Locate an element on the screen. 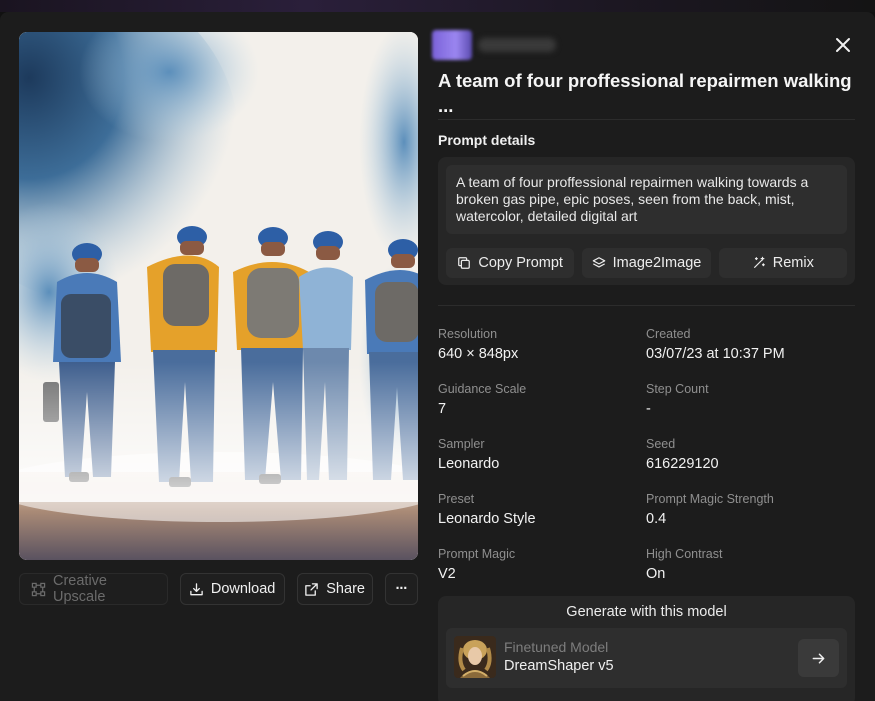 Image resolution: width=875 pixels, height=701 pixels. magic-wand-icon is located at coordinates (759, 262).